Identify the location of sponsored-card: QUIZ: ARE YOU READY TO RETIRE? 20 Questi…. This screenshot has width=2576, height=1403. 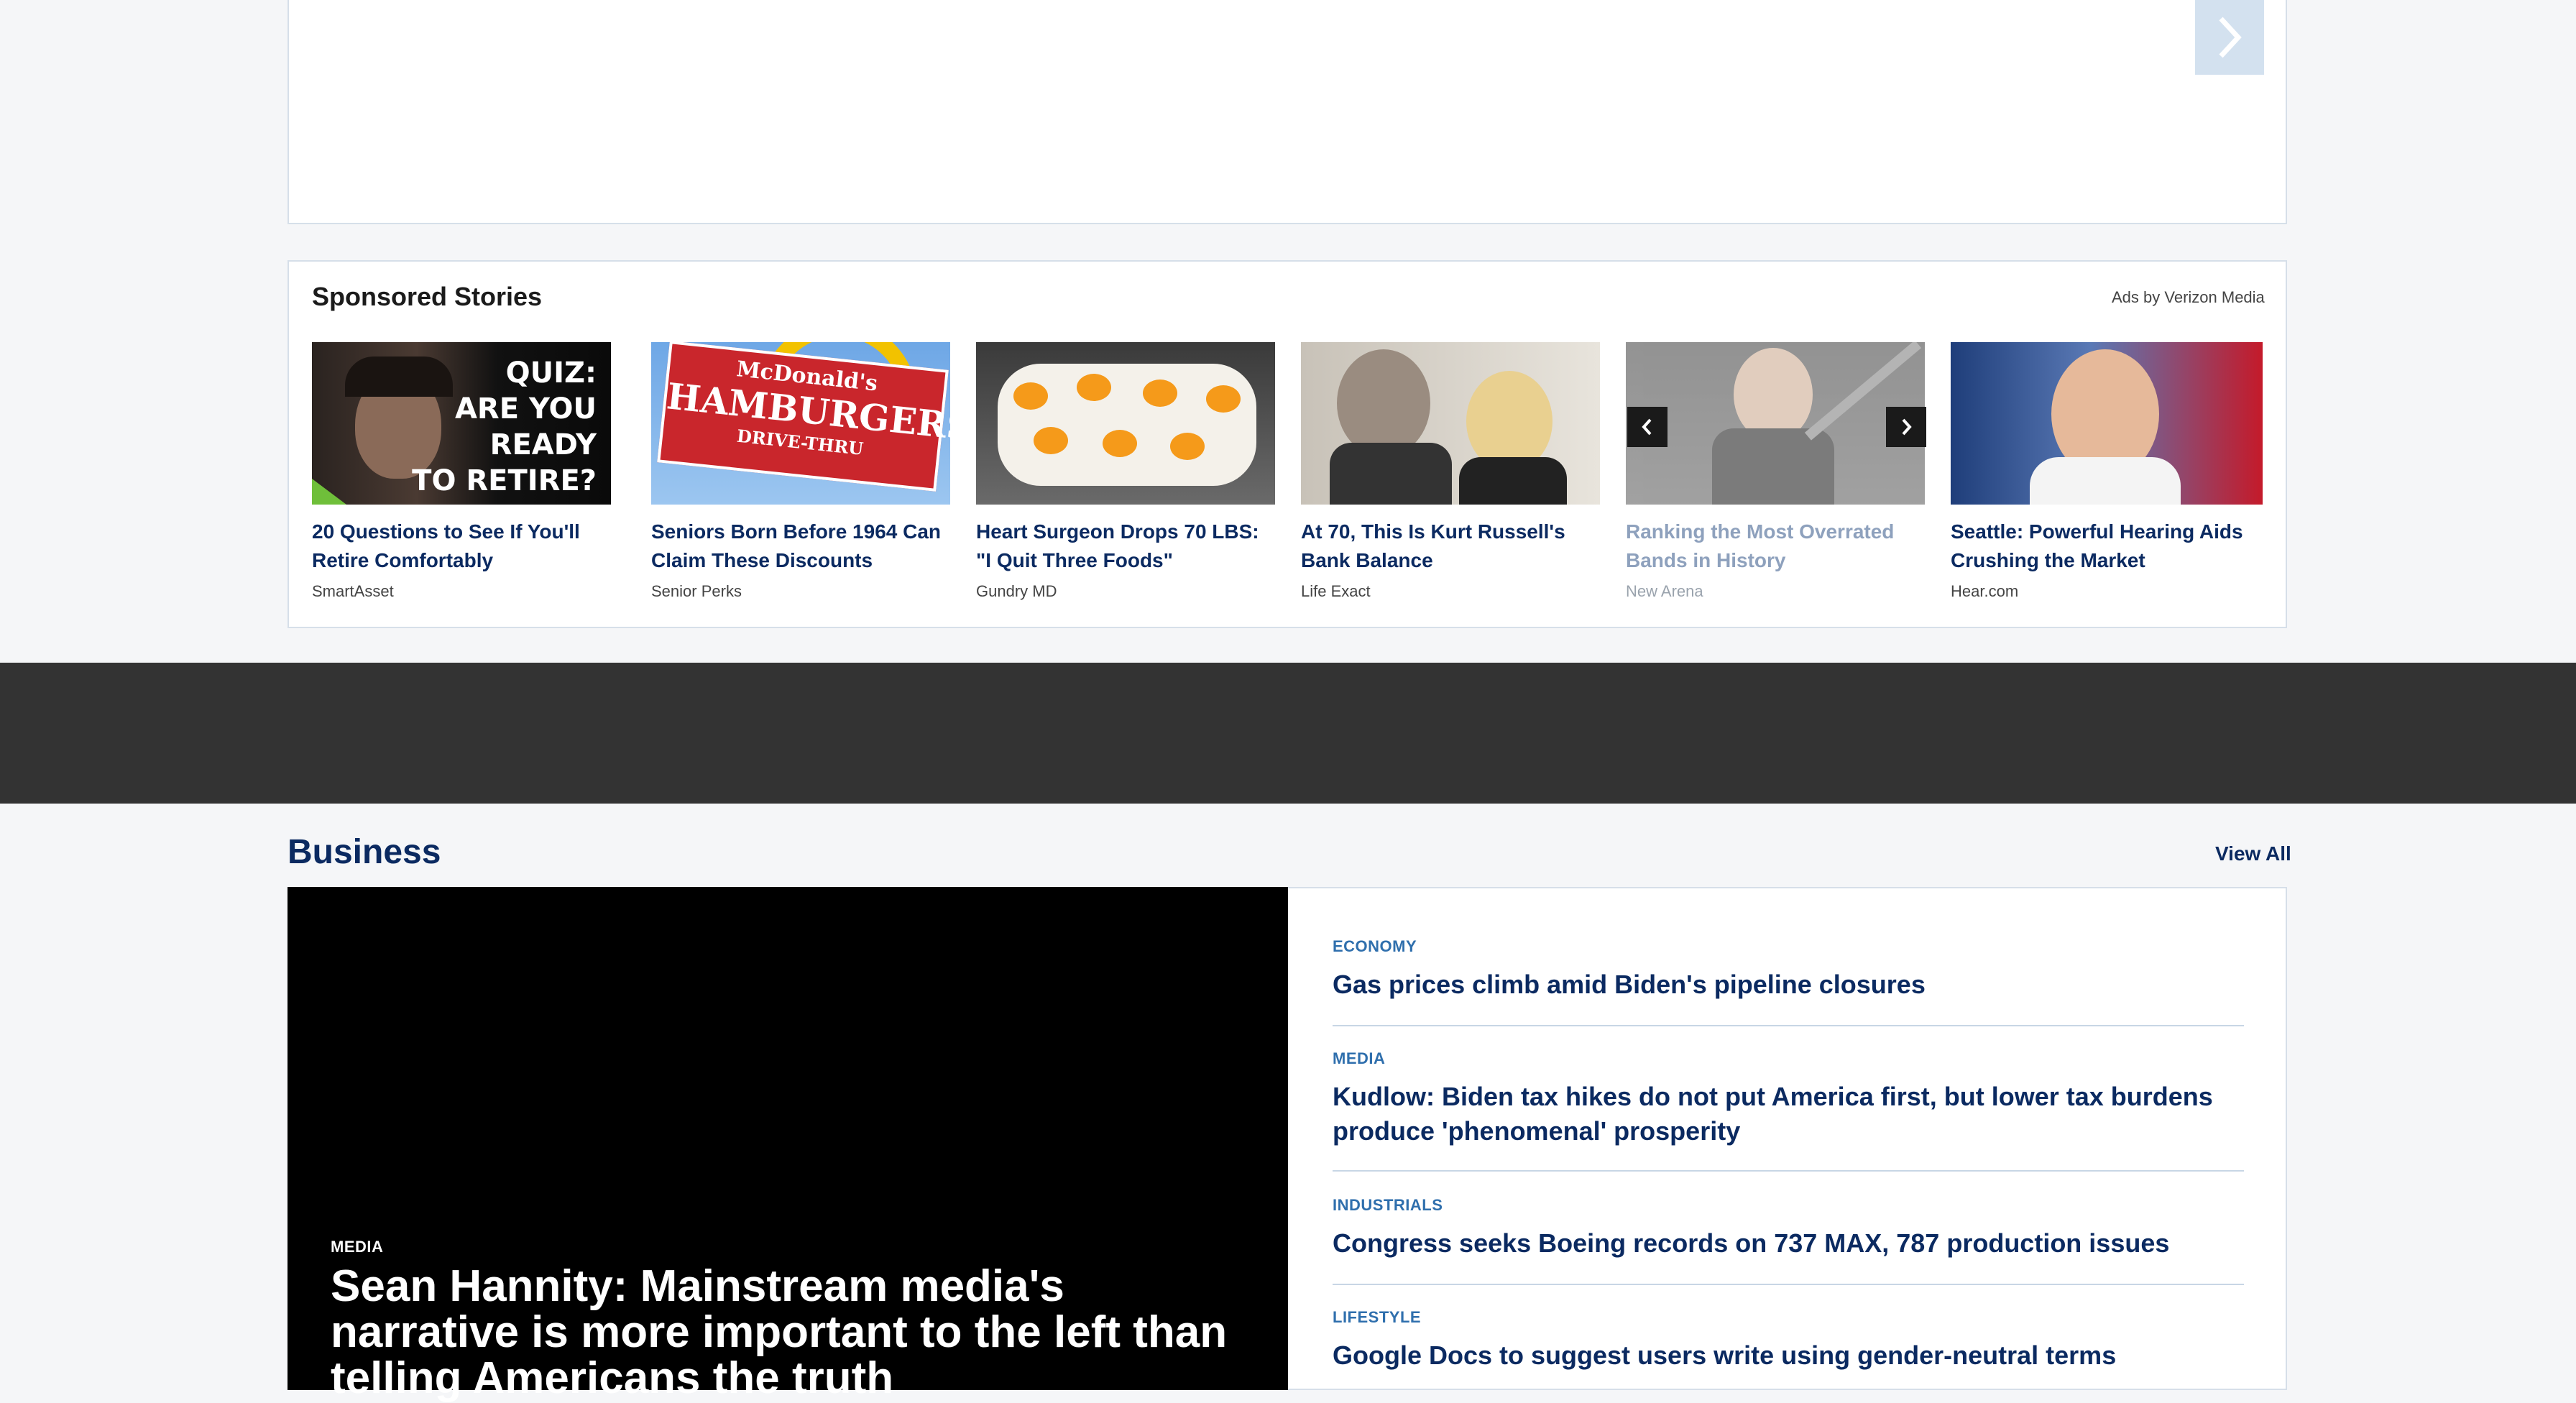
(461, 471).